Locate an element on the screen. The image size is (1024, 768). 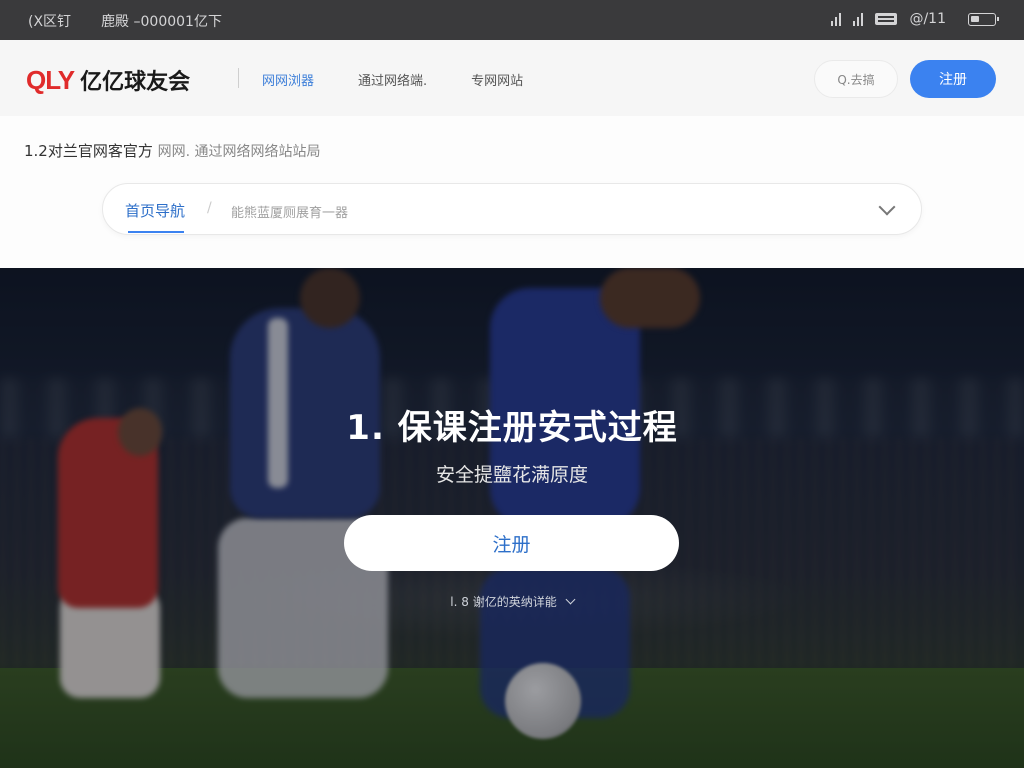
register-button: 注册 is located at coordinates (953, 79).